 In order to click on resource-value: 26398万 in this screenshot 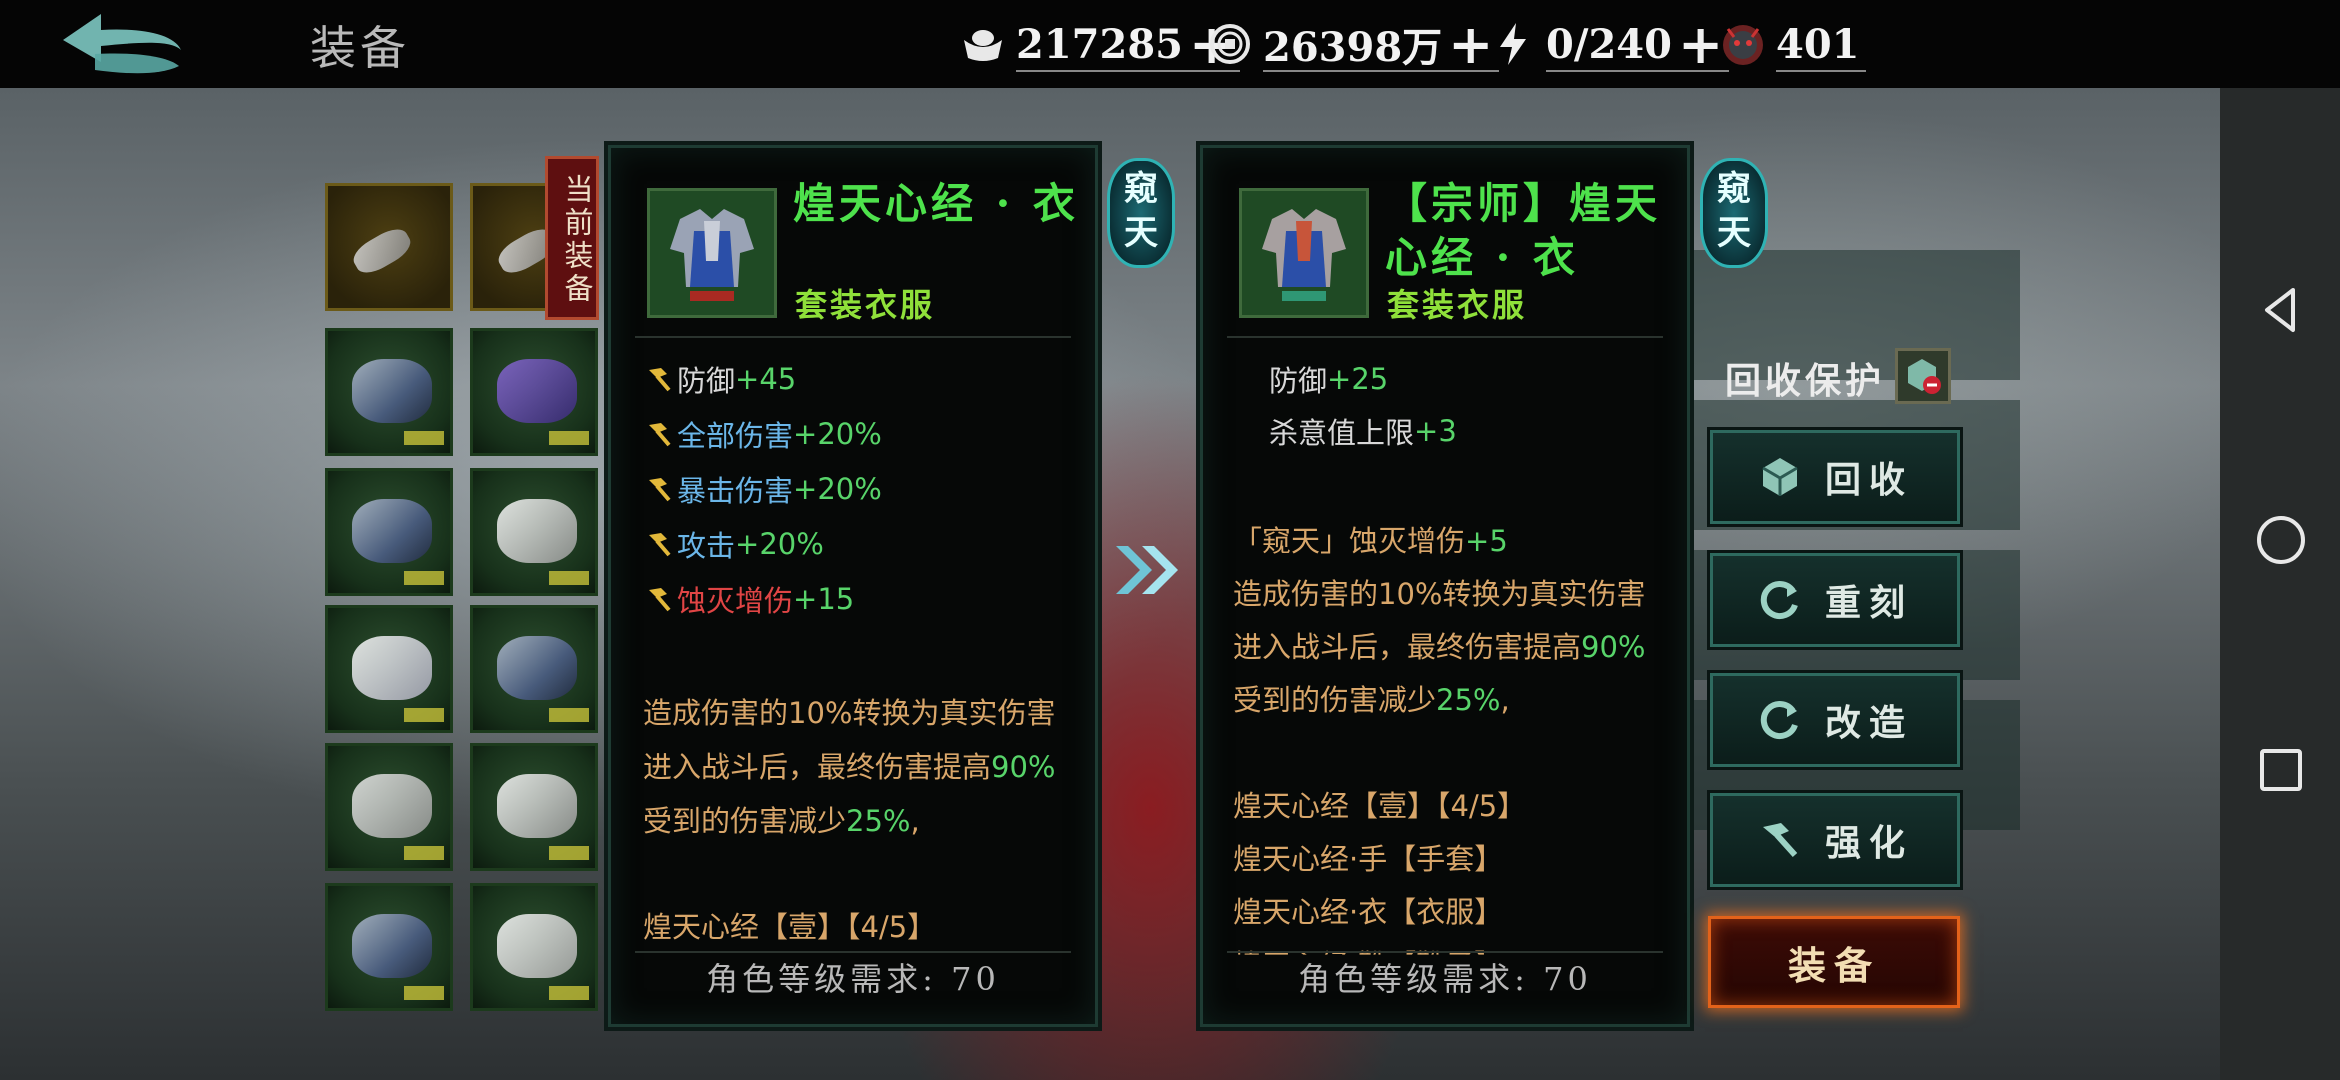, I will do `click(1353, 47)`.